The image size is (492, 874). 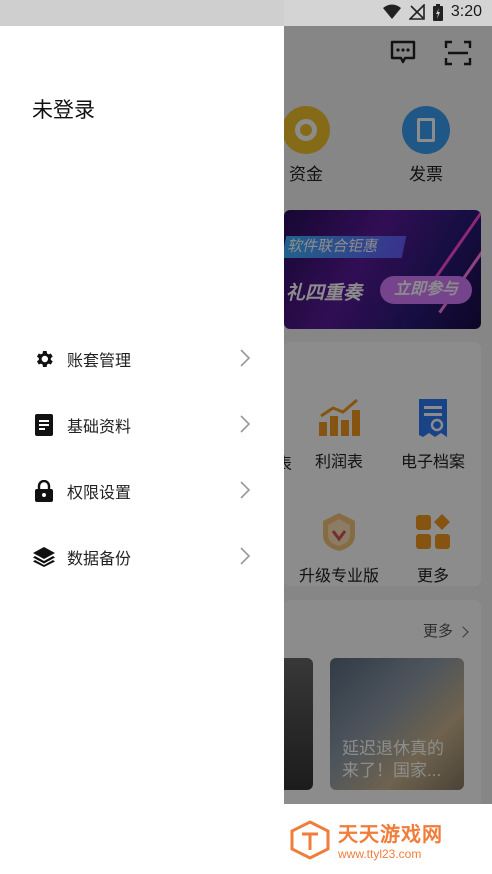 What do you see at coordinates (99, 493) in the screenshot?
I see `menu-item-label: 权限设置` at bounding box center [99, 493].